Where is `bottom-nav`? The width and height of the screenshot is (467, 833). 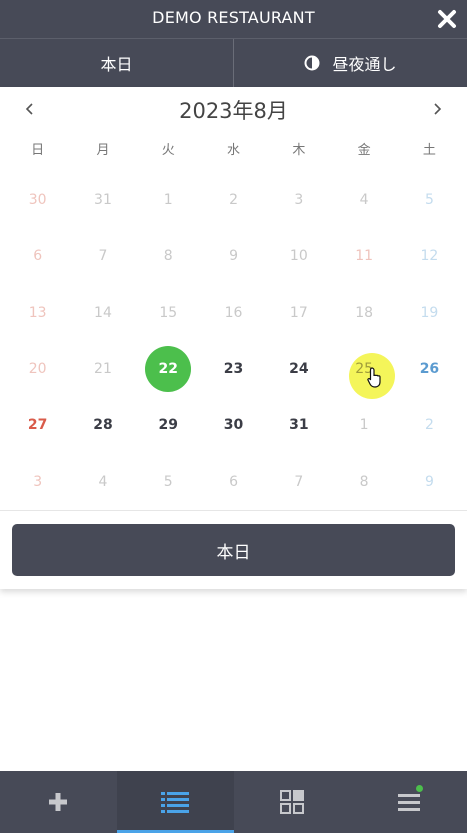
bottom-nav is located at coordinates (233, 802).